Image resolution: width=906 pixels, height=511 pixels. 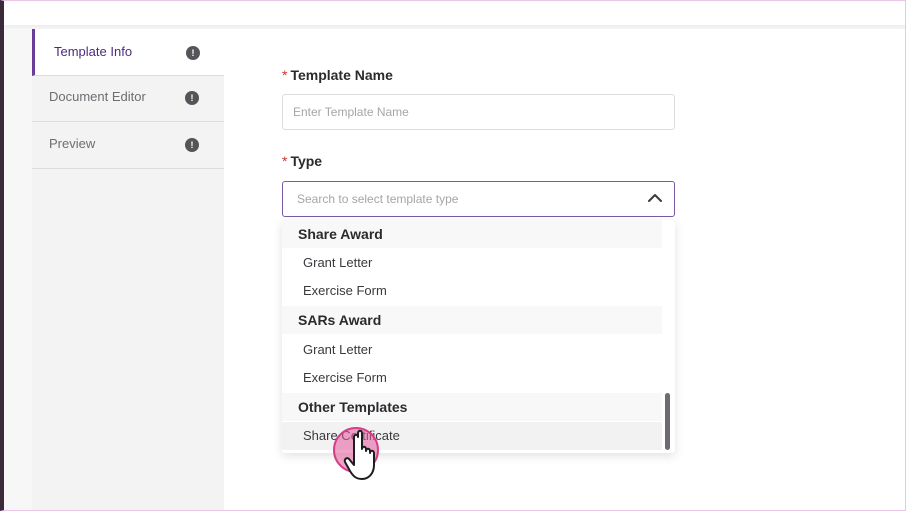 What do you see at coordinates (667, 421) in the screenshot?
I see `dropdown-scrollbar` at bounding box center [667, 421].